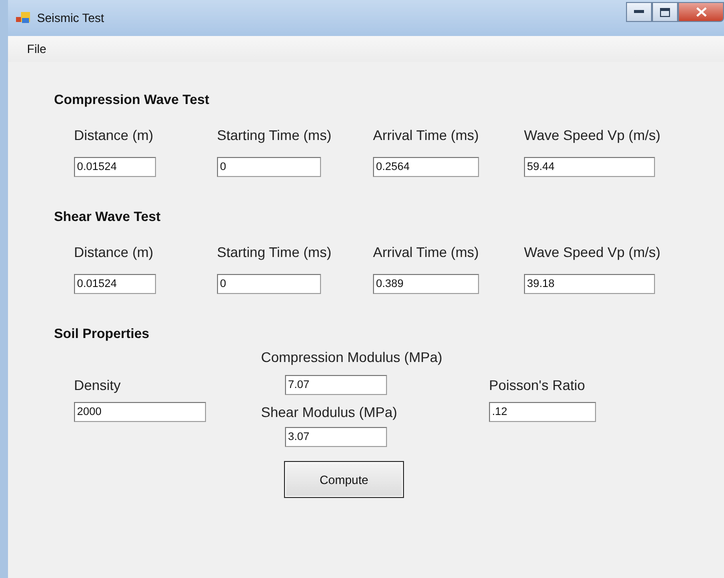 The height and width of the screenshot is (578, 724). I want to click on field-label: Compression Modulus (MPa), so click(351, 357).